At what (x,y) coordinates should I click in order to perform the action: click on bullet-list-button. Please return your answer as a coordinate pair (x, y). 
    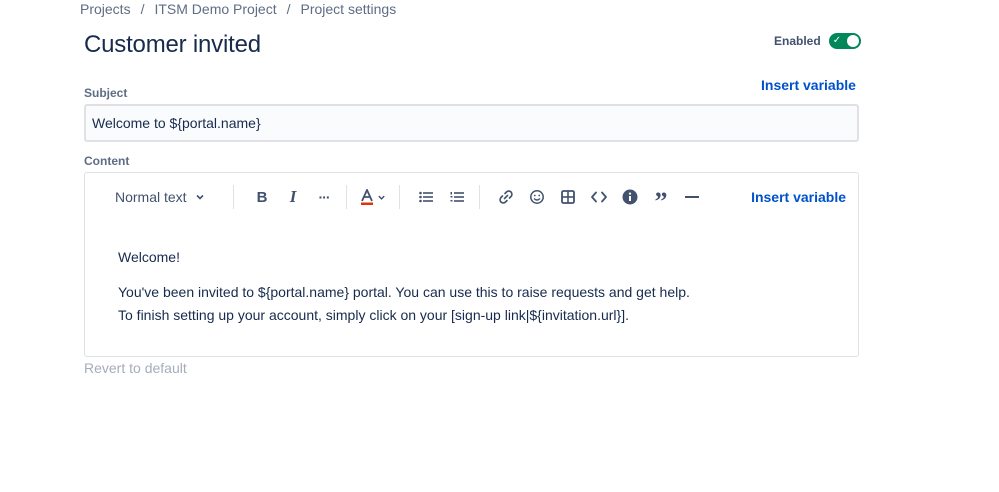
    Looking at the image, I should click on (426, 197).